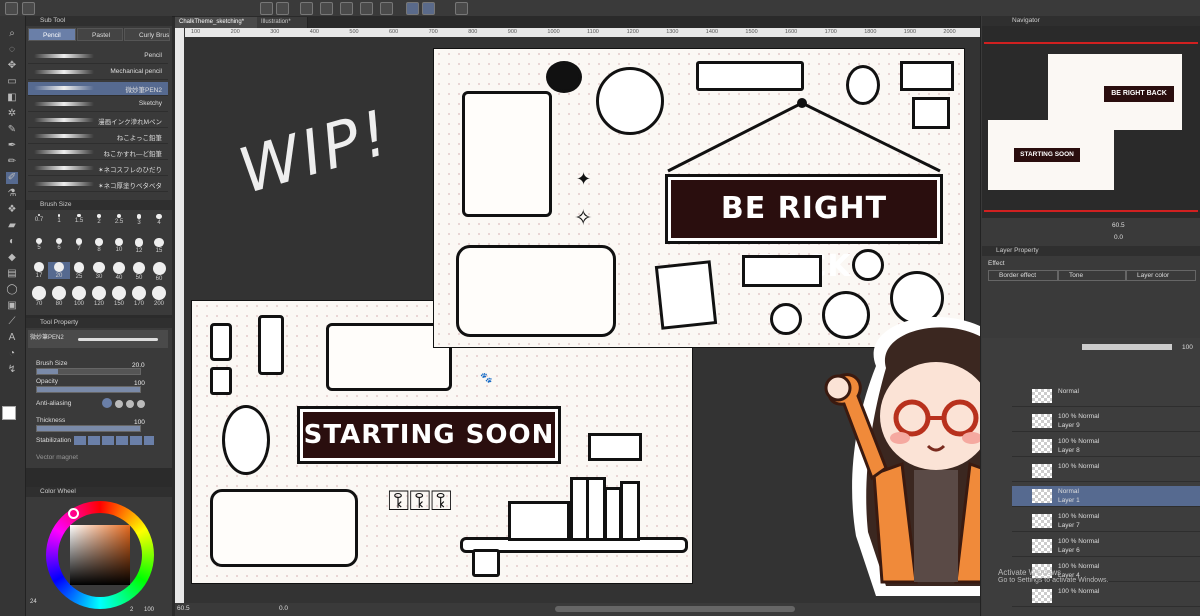  Describe the element at coordinates (11, 8) in the screenshot. I see `menu-icon` at that location.